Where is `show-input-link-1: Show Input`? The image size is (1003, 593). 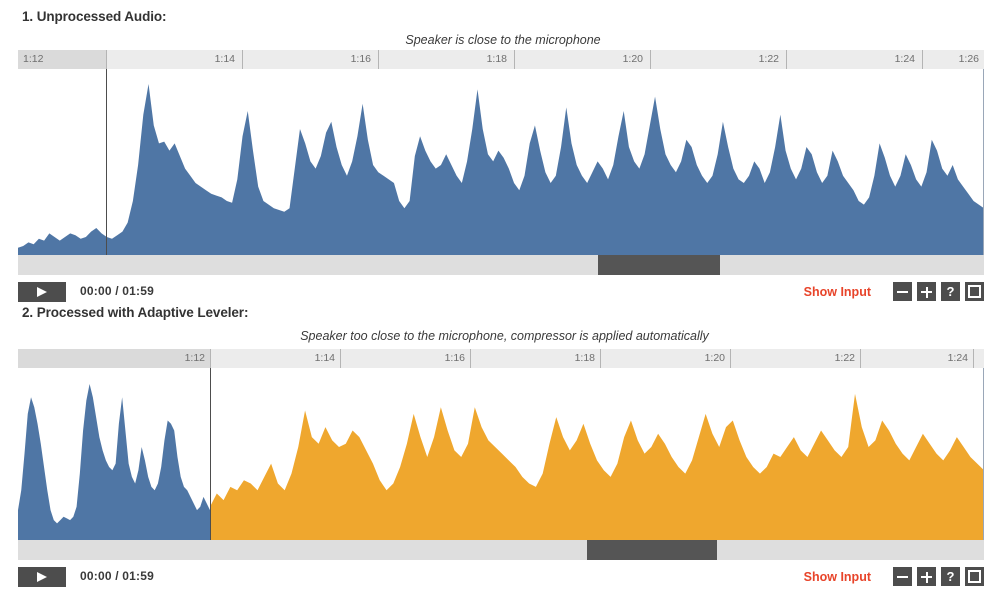
show-input-link-1: Show Input is located at coordinates (837, 292).